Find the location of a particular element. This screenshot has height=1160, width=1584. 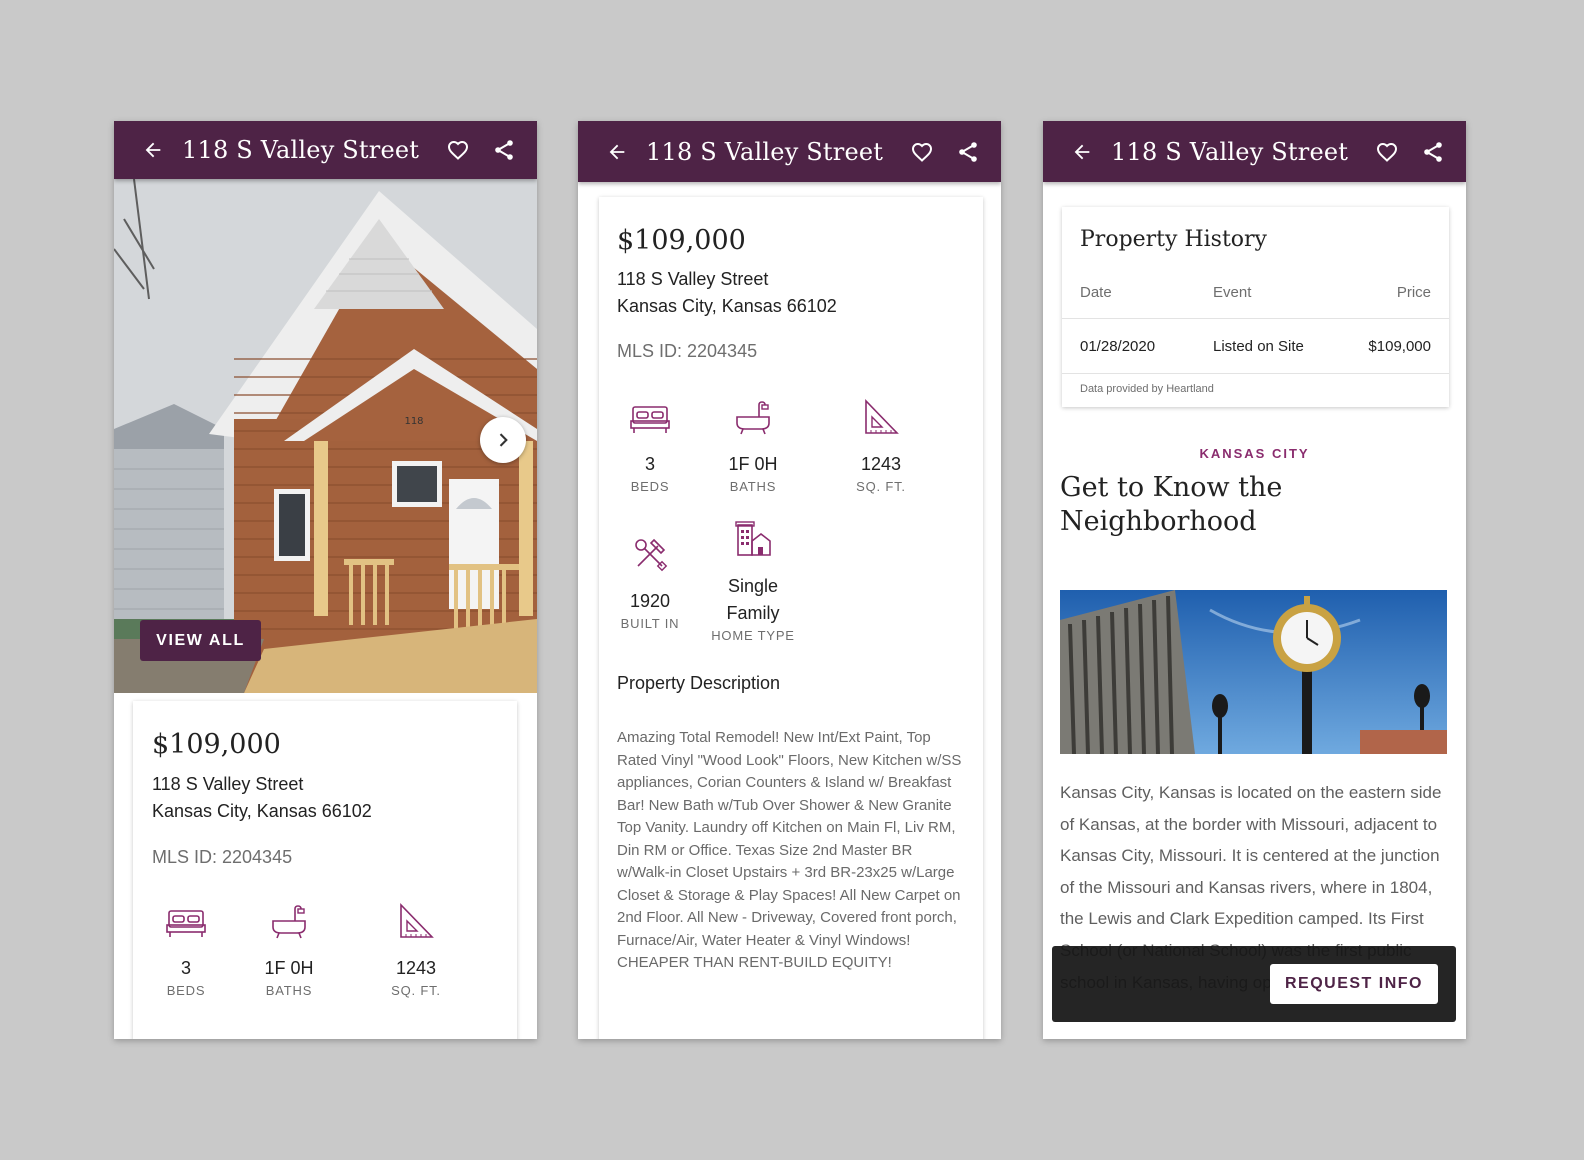

home-type-value-line1: Single is located at coordinates (753, 586).